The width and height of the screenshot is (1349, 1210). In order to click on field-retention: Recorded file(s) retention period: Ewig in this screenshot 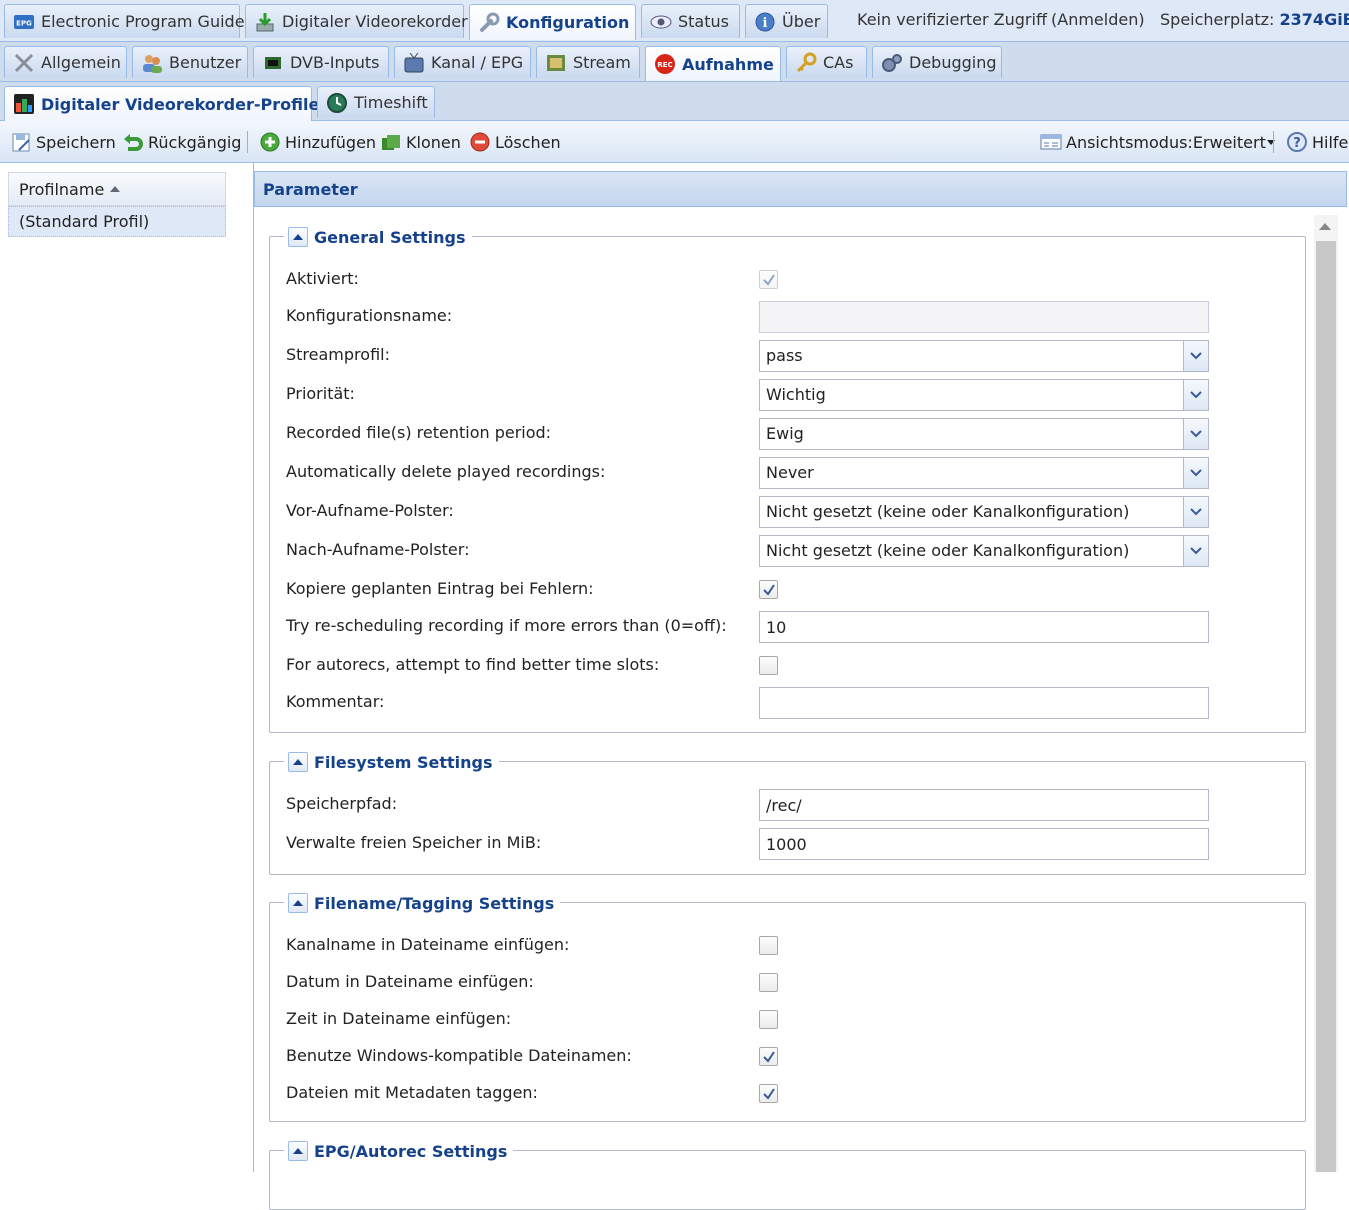, I will do `click(791, 434)`.